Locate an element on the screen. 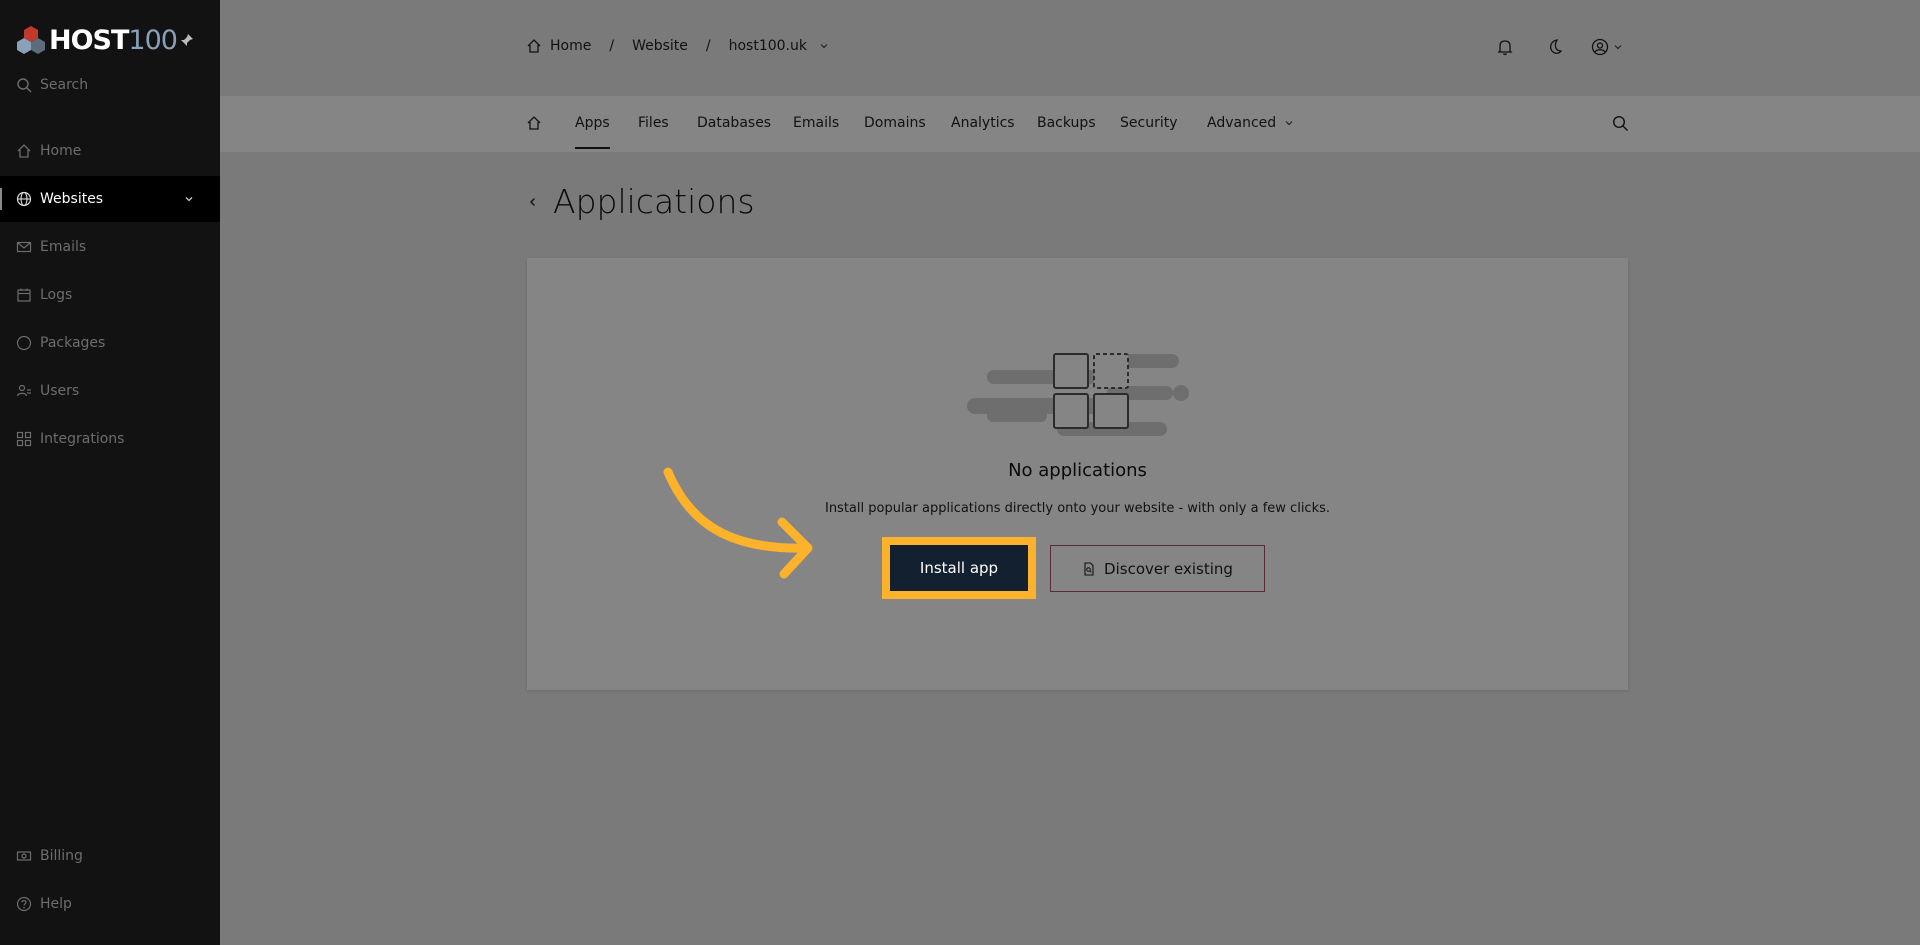  sidebar-item-label: Integrations is located at coordinates (82, 439).